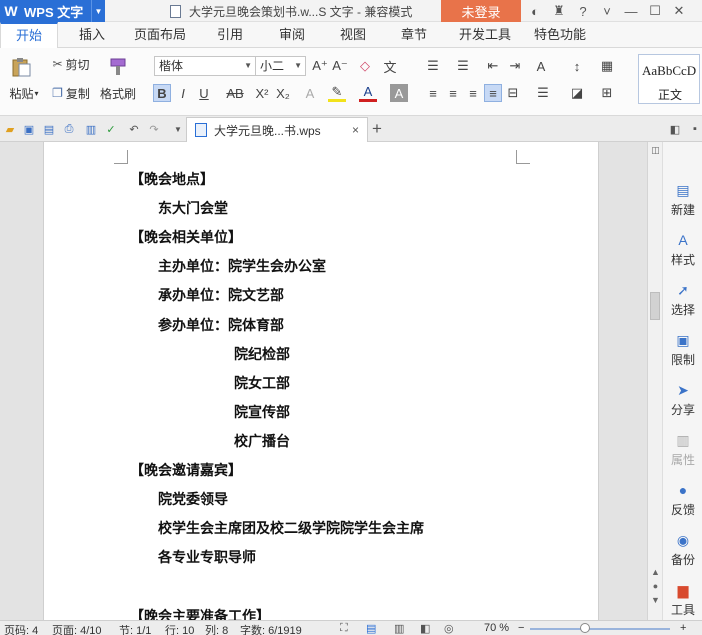  I want to click on check-icon: ✓, so click(111, 129).